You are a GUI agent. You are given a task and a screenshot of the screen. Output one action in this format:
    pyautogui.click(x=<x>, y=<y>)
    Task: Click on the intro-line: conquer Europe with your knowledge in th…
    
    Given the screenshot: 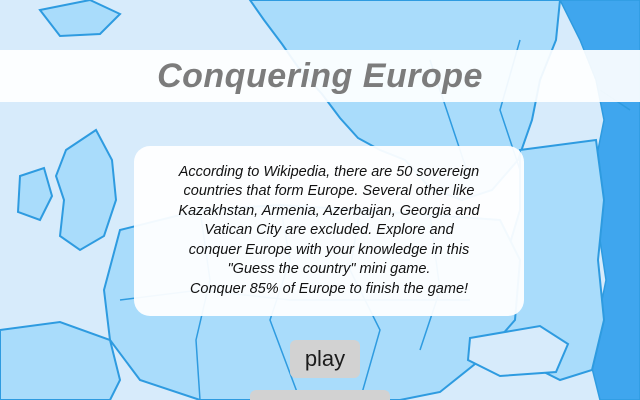 What is the action you would take?
    pyautogui.click(x=329, y=249)
    